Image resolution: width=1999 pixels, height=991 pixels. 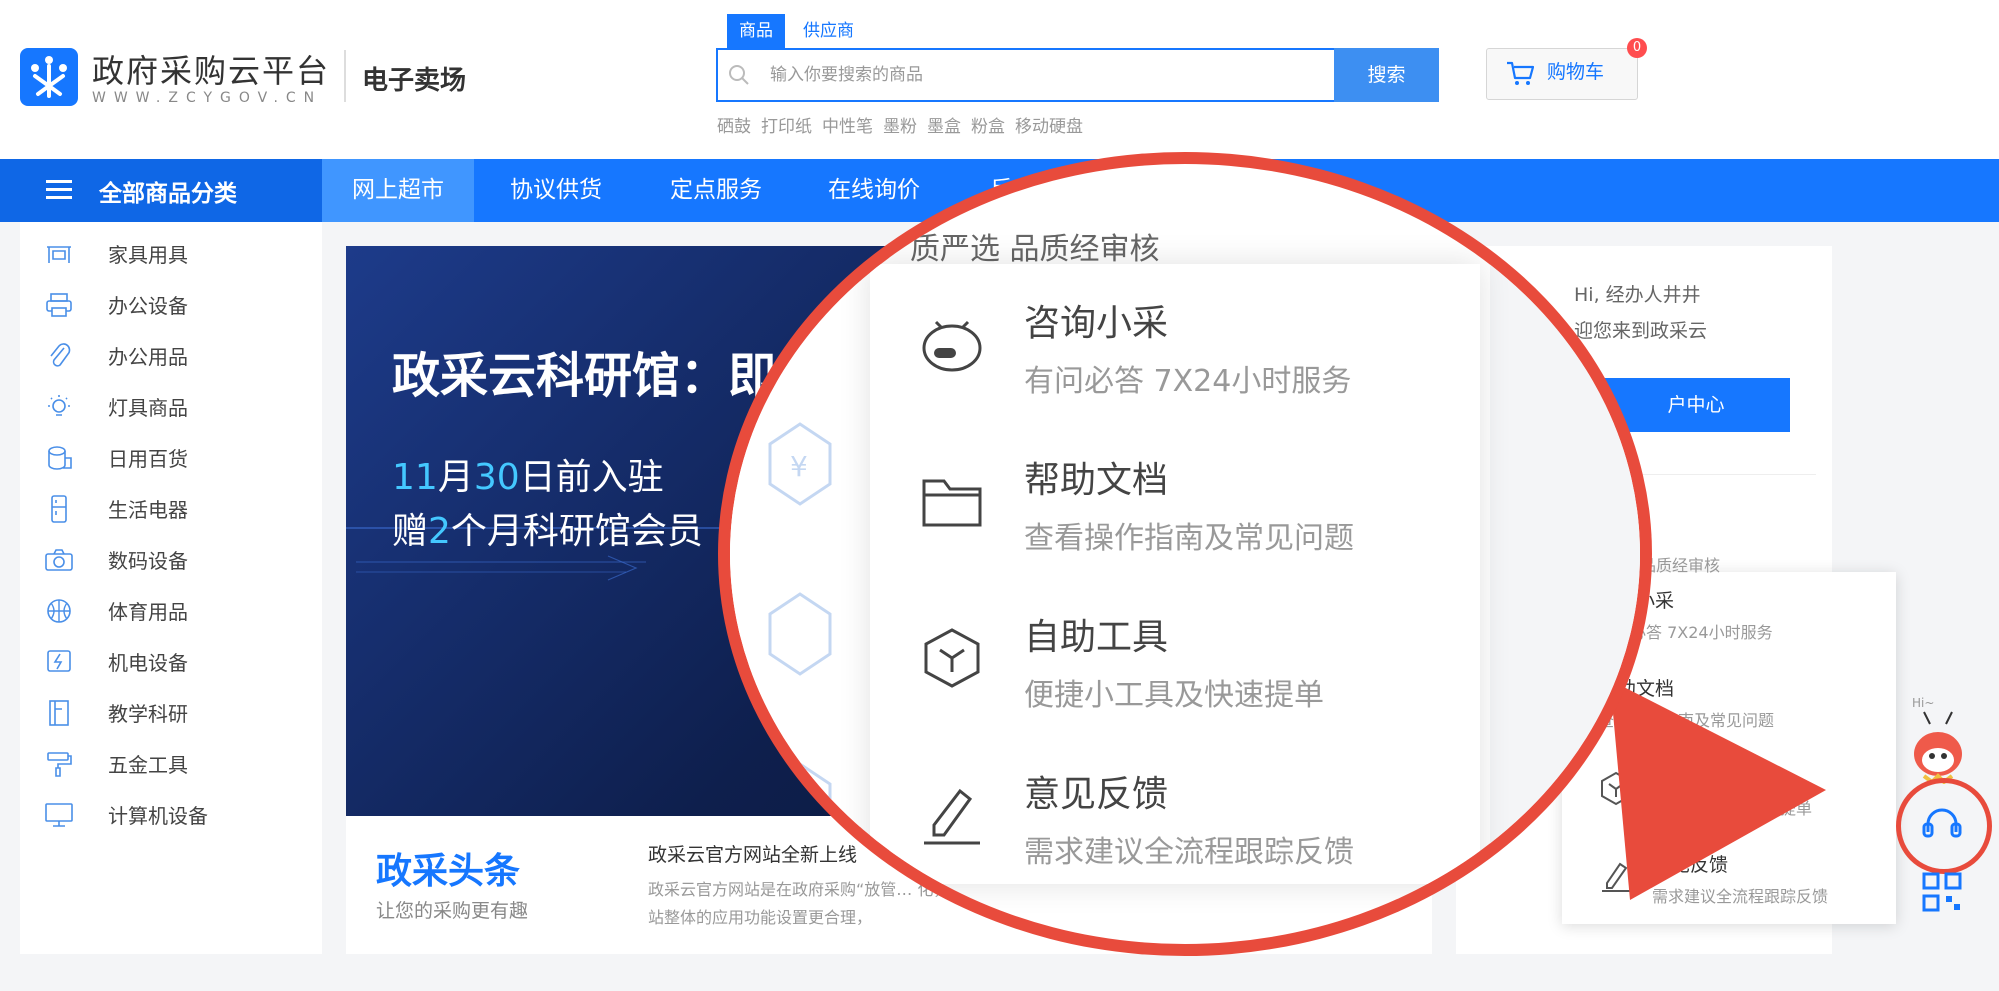 What do you see at coordinates (952, 344) in the screenshot?
I see `robot-icon` at bounding box center [952, 344].